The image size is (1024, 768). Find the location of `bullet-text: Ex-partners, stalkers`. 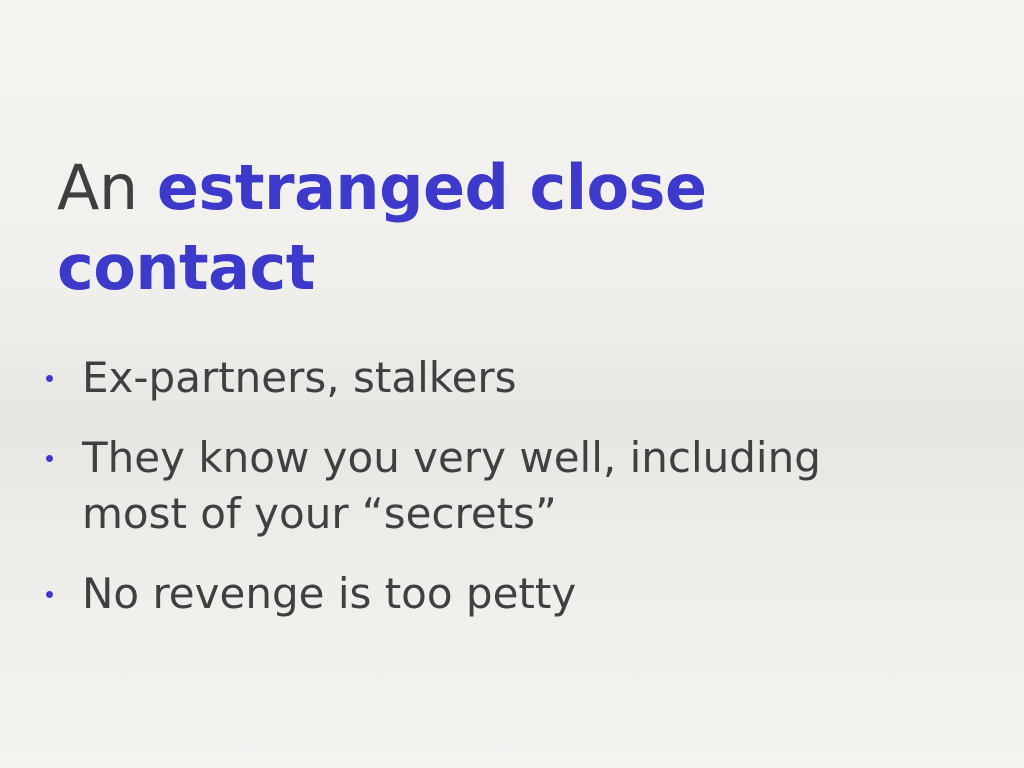

bullet-text: Ex-partners, stalkers is located at coordinates (299, 377).